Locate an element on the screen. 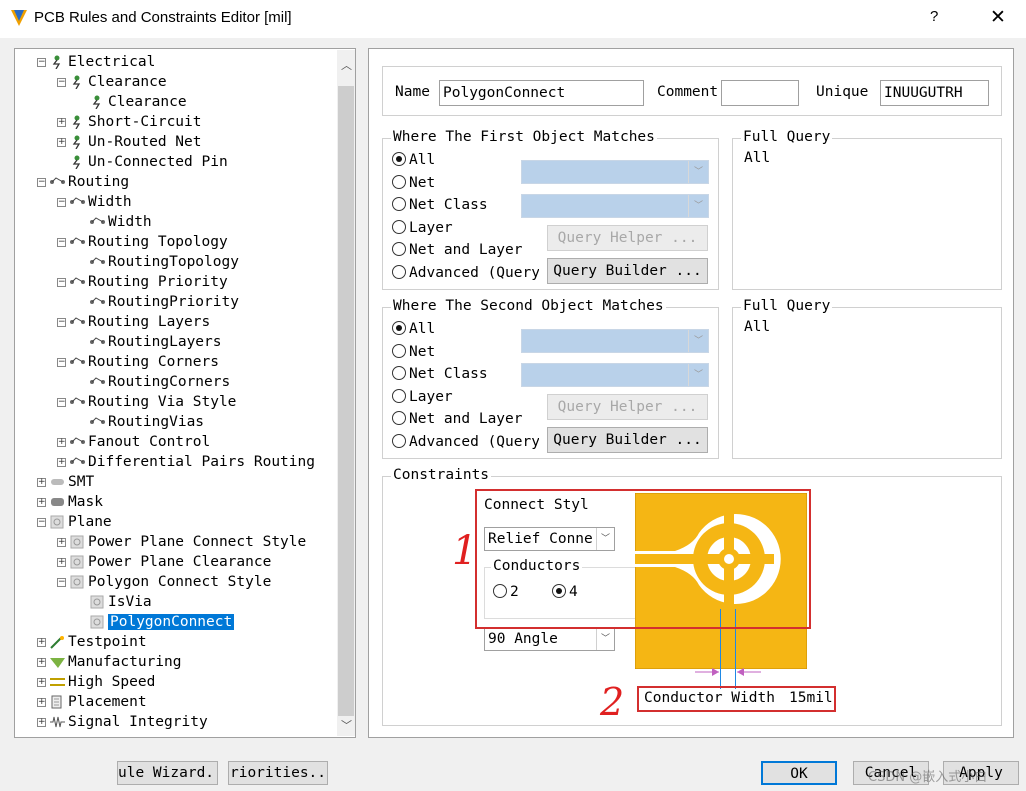 This screenshot has width=1026, height=791. first-option-net: Net is located at coordinates (413, 183).